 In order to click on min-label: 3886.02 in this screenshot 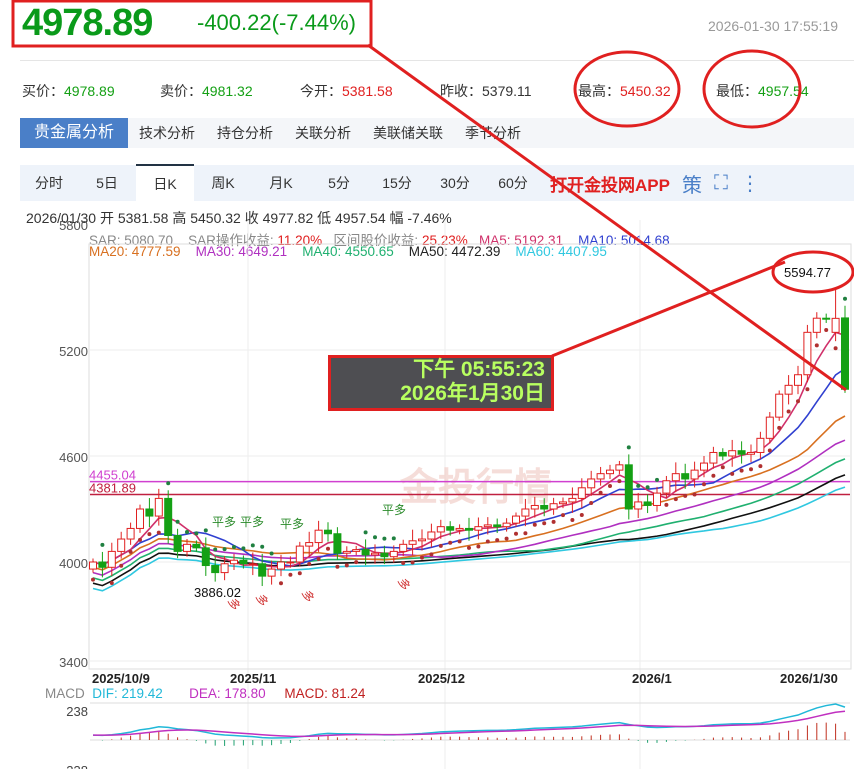, I will do `click(217, 592)`.